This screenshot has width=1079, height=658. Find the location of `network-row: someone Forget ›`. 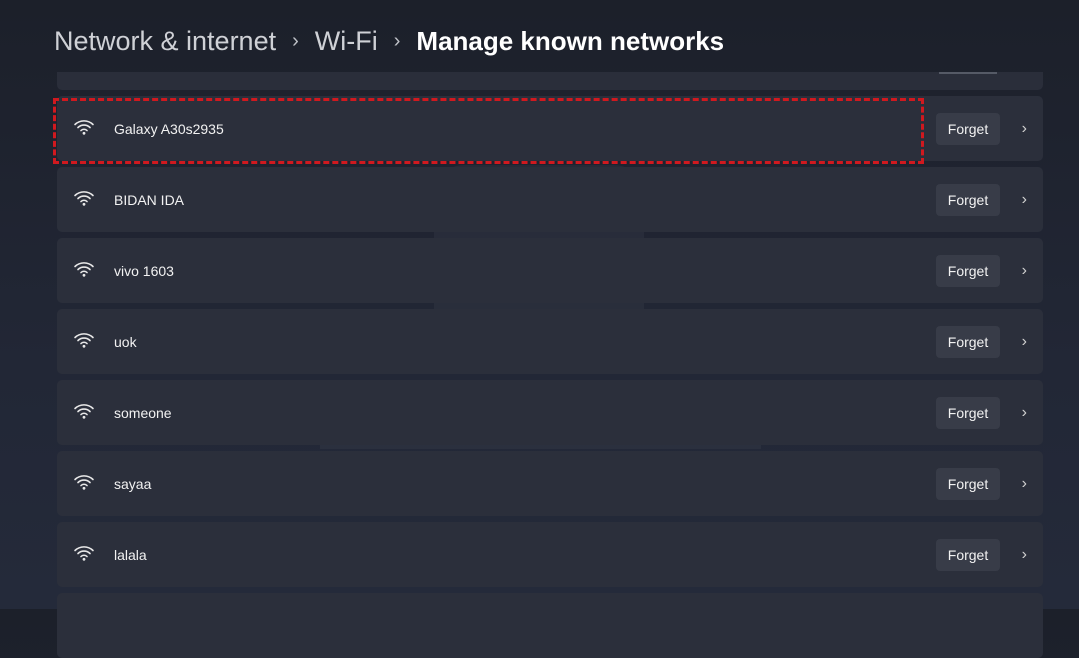

network-row: someone Forget › is located at coordinates (550, 412).